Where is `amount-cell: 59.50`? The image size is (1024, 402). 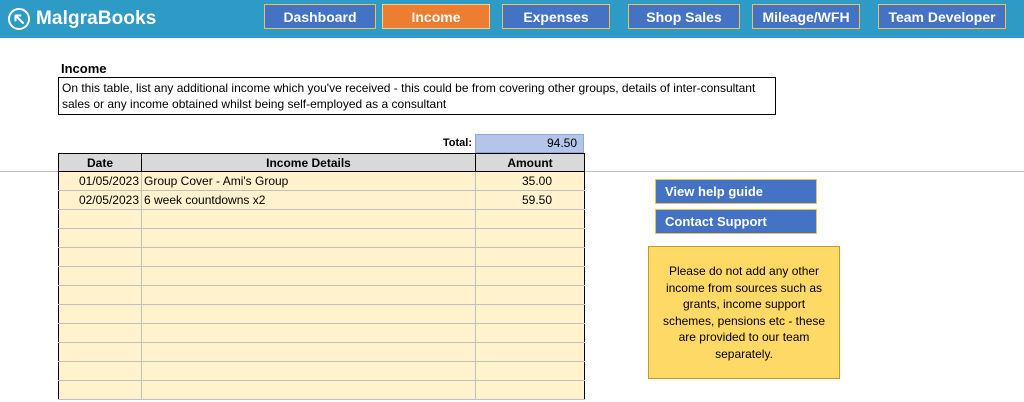
amount-cell: 59.50 is located at coordinates (530, 200).